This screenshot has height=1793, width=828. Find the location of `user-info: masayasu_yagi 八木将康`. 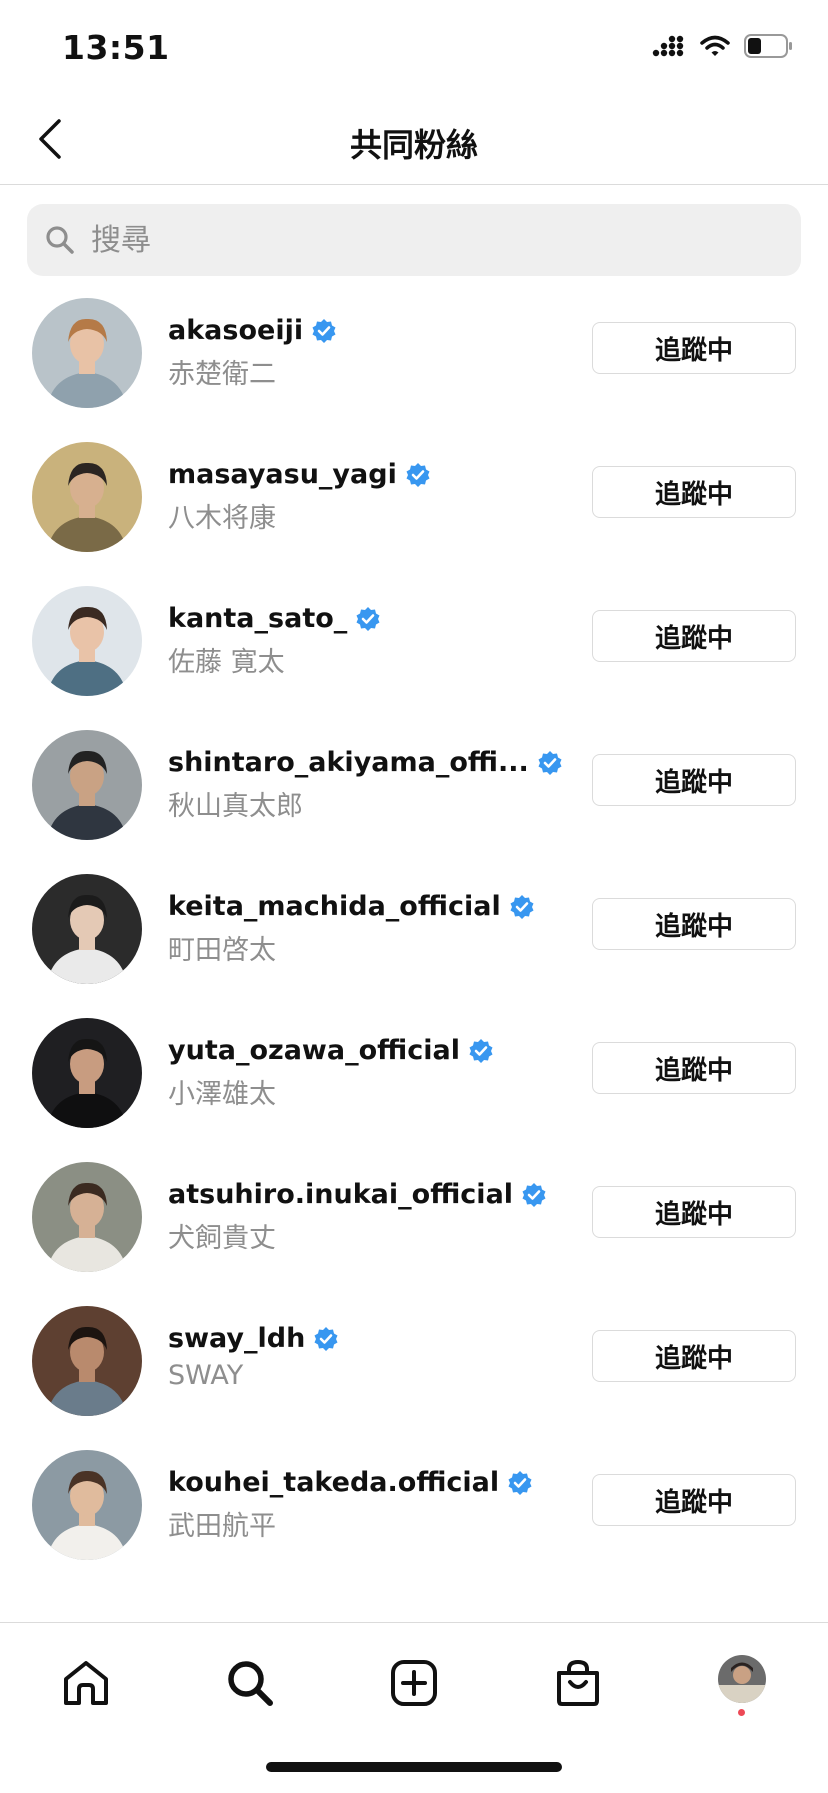

user-info: masayasu_yagi 八木将康 is located at coordinates (358, 497).